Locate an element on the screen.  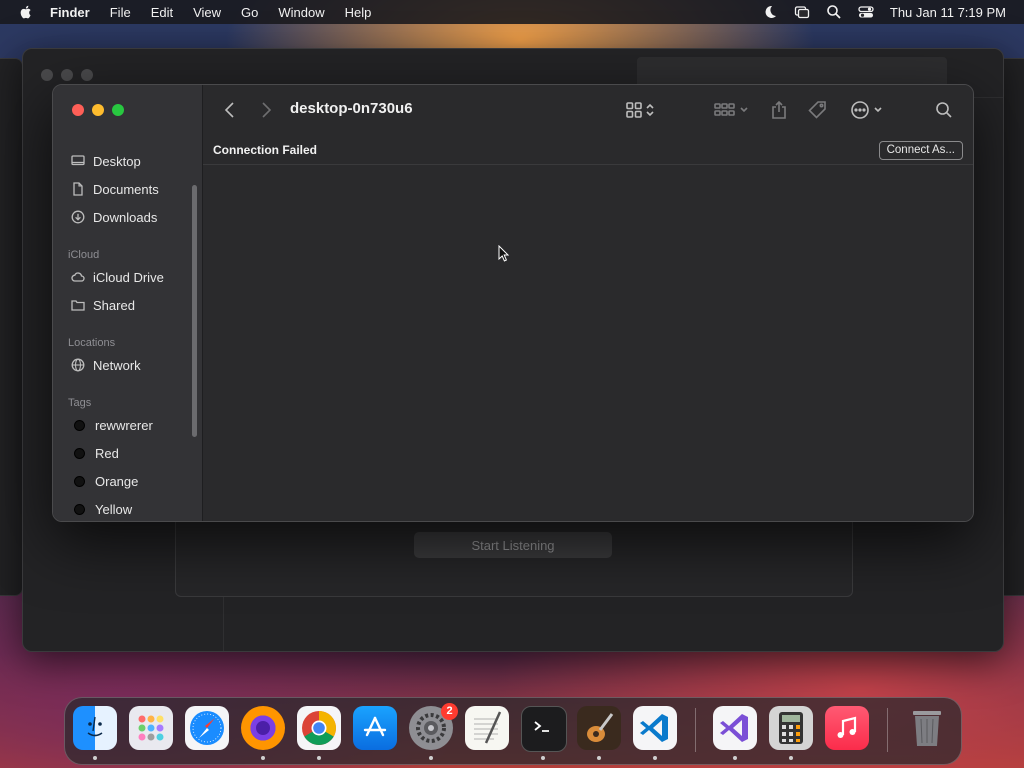
back-button is located at coordinates (230, 110).